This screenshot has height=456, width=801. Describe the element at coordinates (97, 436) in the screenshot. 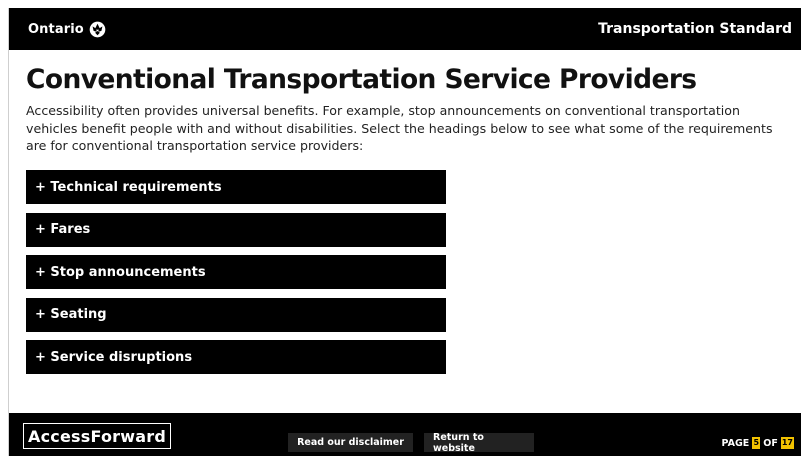

I see `accessforward-logo: AccessForward` at that location.